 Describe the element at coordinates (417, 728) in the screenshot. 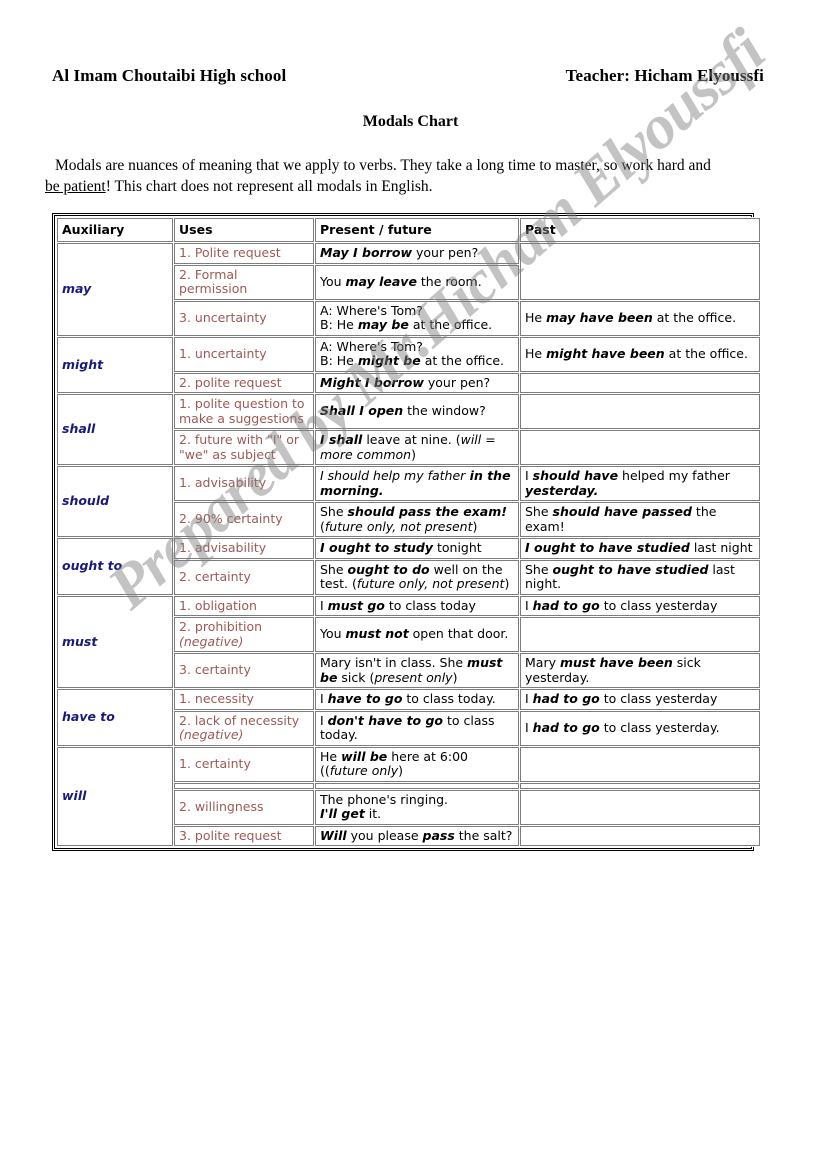

I see `present-future-cell: I don't have to go to class today.` at that location.